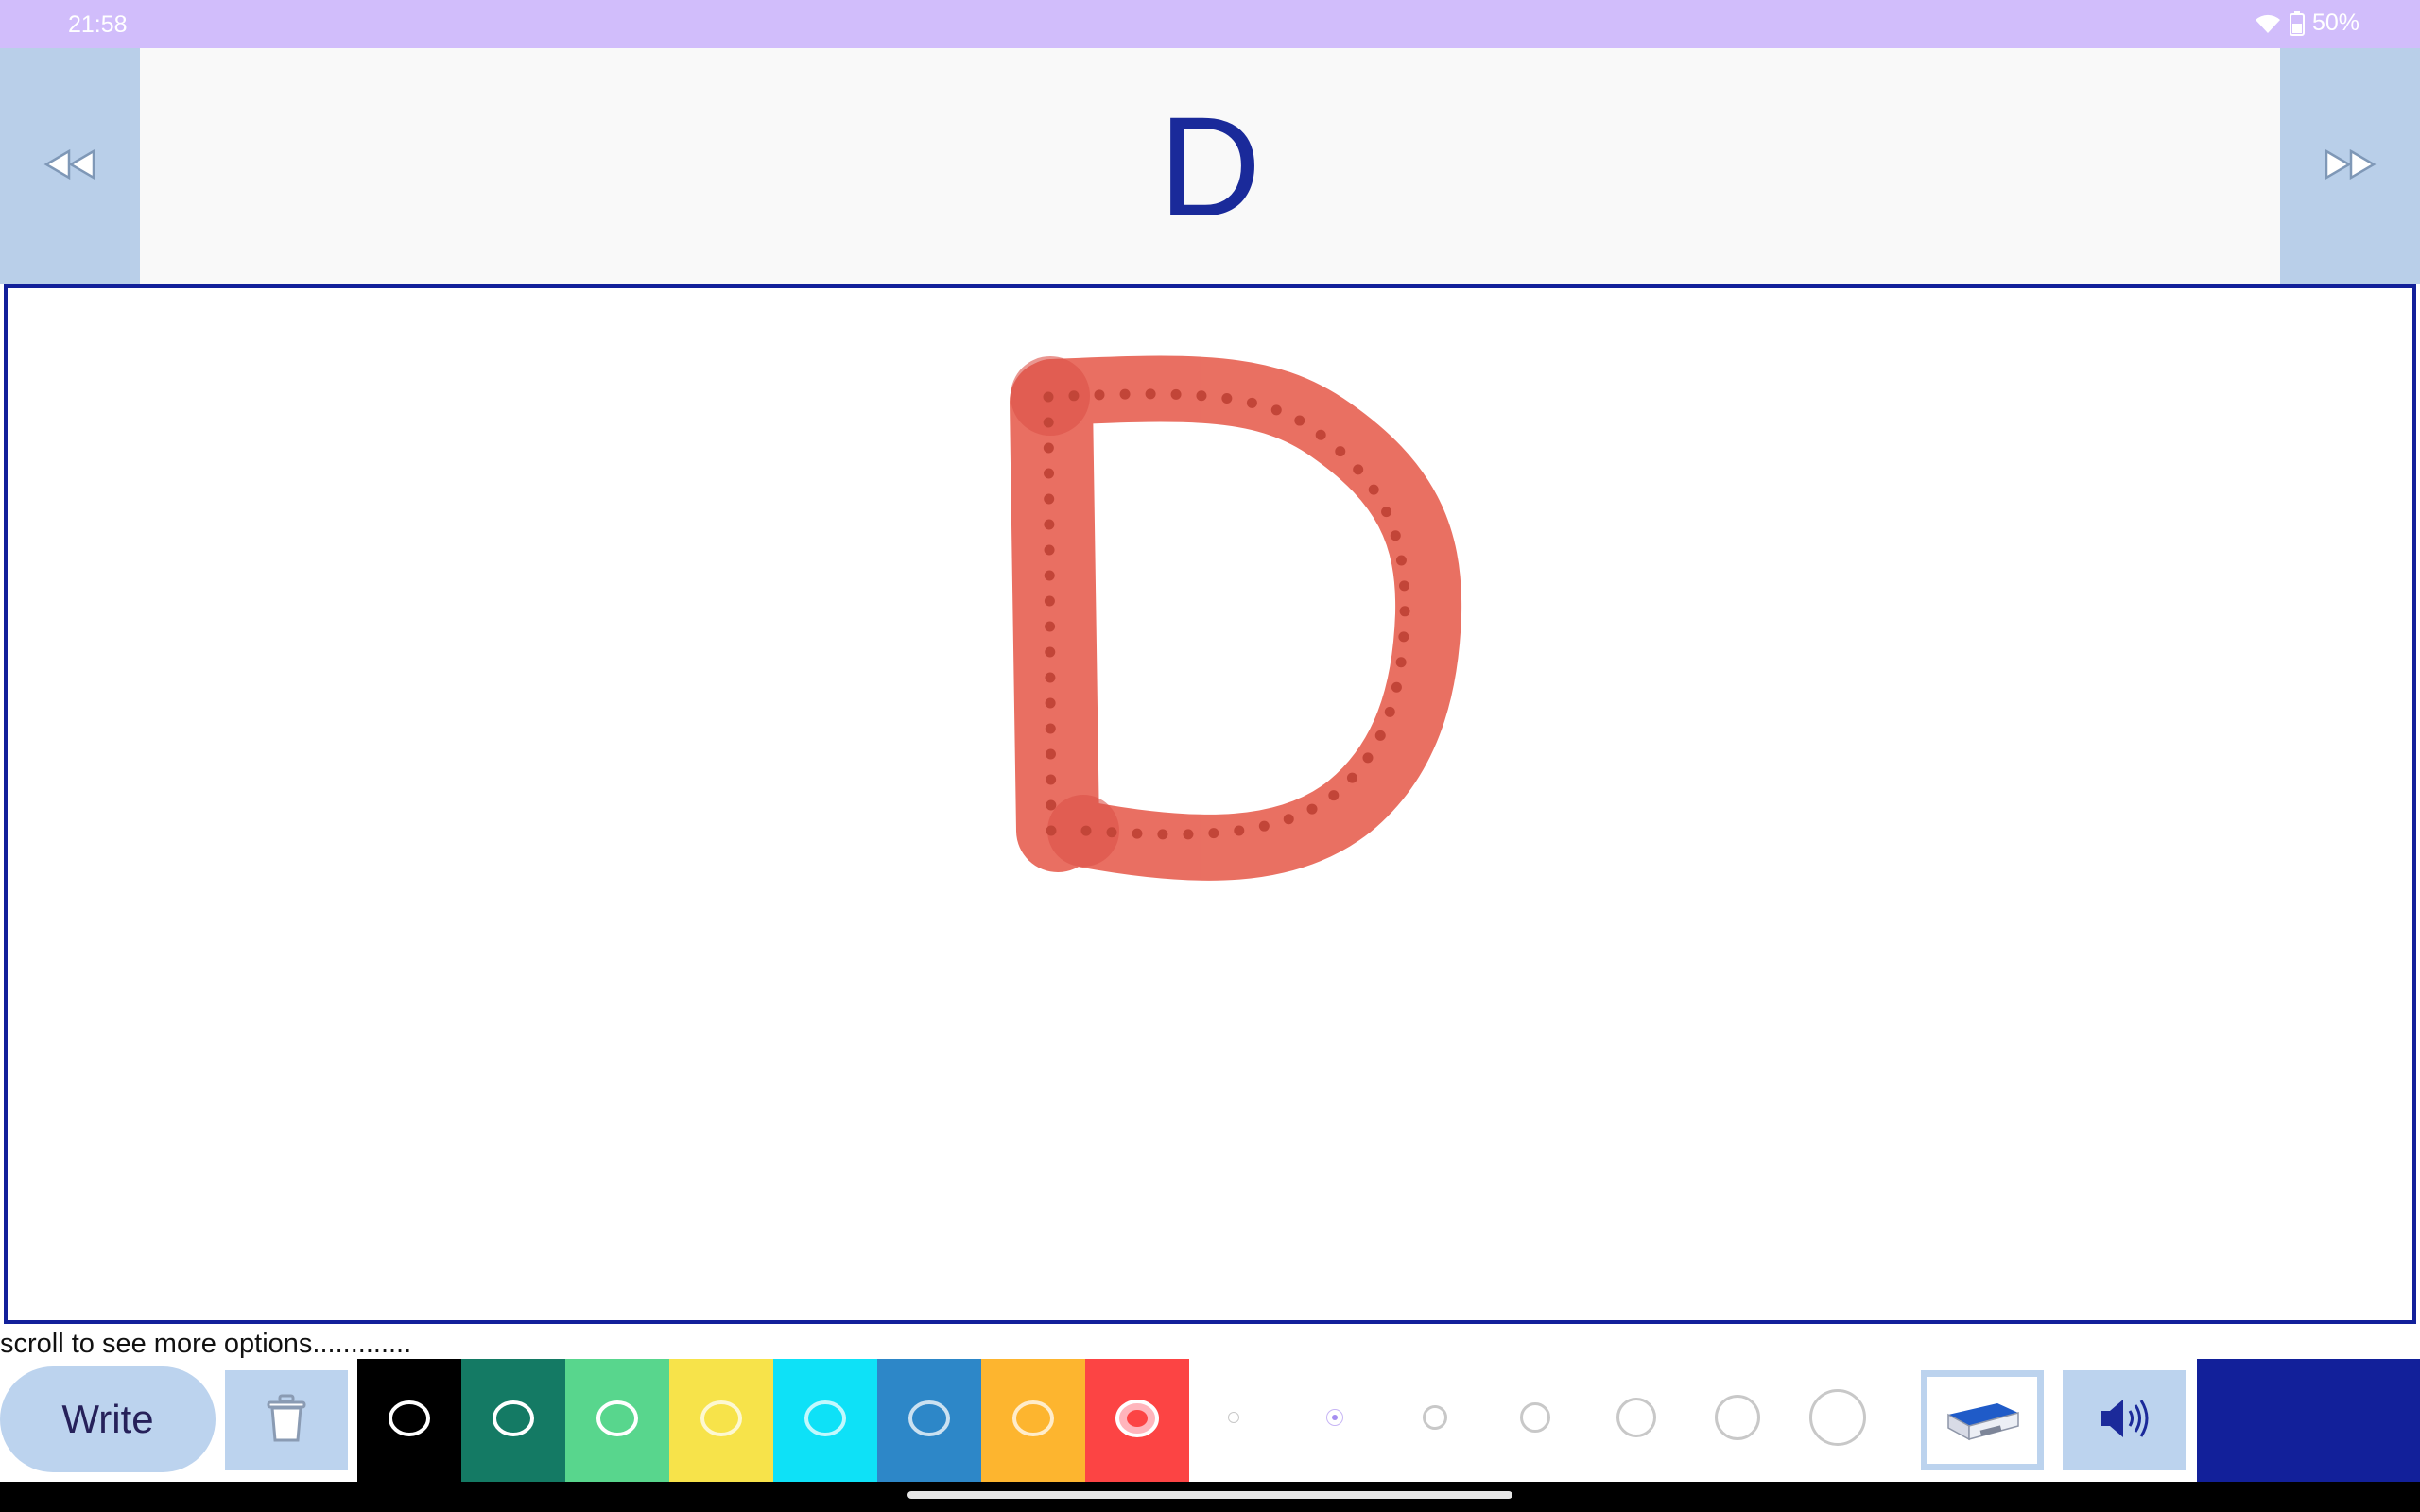 This screenshot has width=2420, height=1512. What do you see at coordinates (2308, 1420) in the screenshot?
I see `toolbar-end-panel` at bounding box center [2308, 1420].